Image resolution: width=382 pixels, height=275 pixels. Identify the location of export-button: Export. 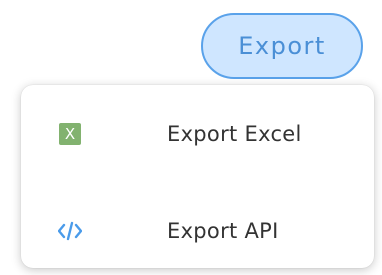
(282, 46).